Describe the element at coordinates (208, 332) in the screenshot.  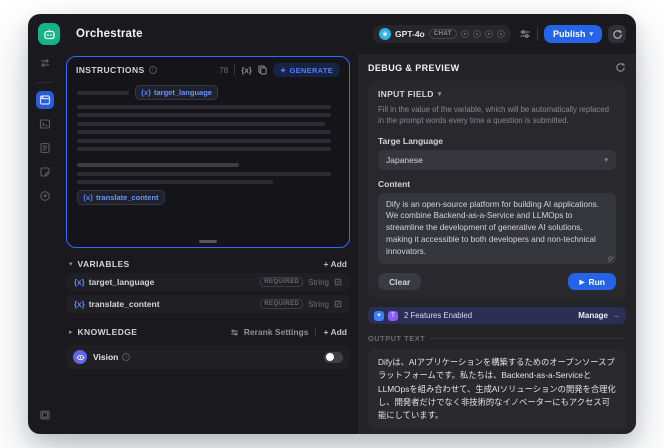
I see `knowledge-header: ▸ KNOWLEDGE Rerank Settings + Add` at that location.